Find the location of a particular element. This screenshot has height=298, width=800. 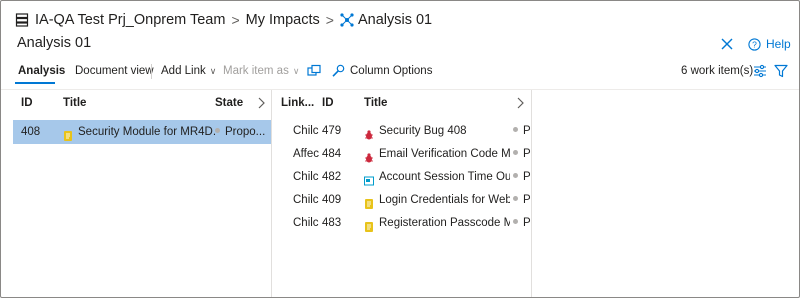

page-title: Analysis 01 is located at coordinates (54, 43).